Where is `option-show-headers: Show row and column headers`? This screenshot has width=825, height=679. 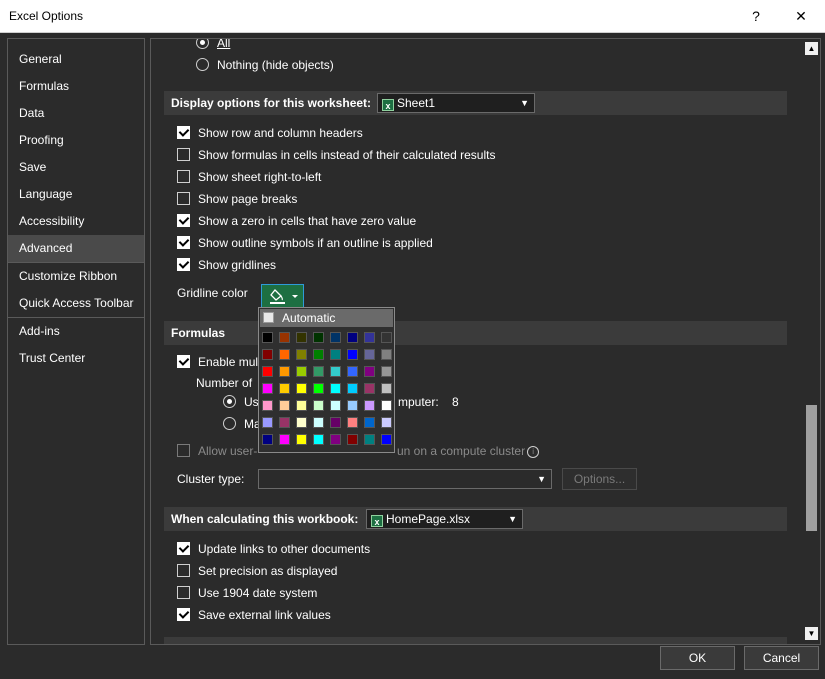 option-show-headers: Show row and column headers is located at coordinates (270, 133).